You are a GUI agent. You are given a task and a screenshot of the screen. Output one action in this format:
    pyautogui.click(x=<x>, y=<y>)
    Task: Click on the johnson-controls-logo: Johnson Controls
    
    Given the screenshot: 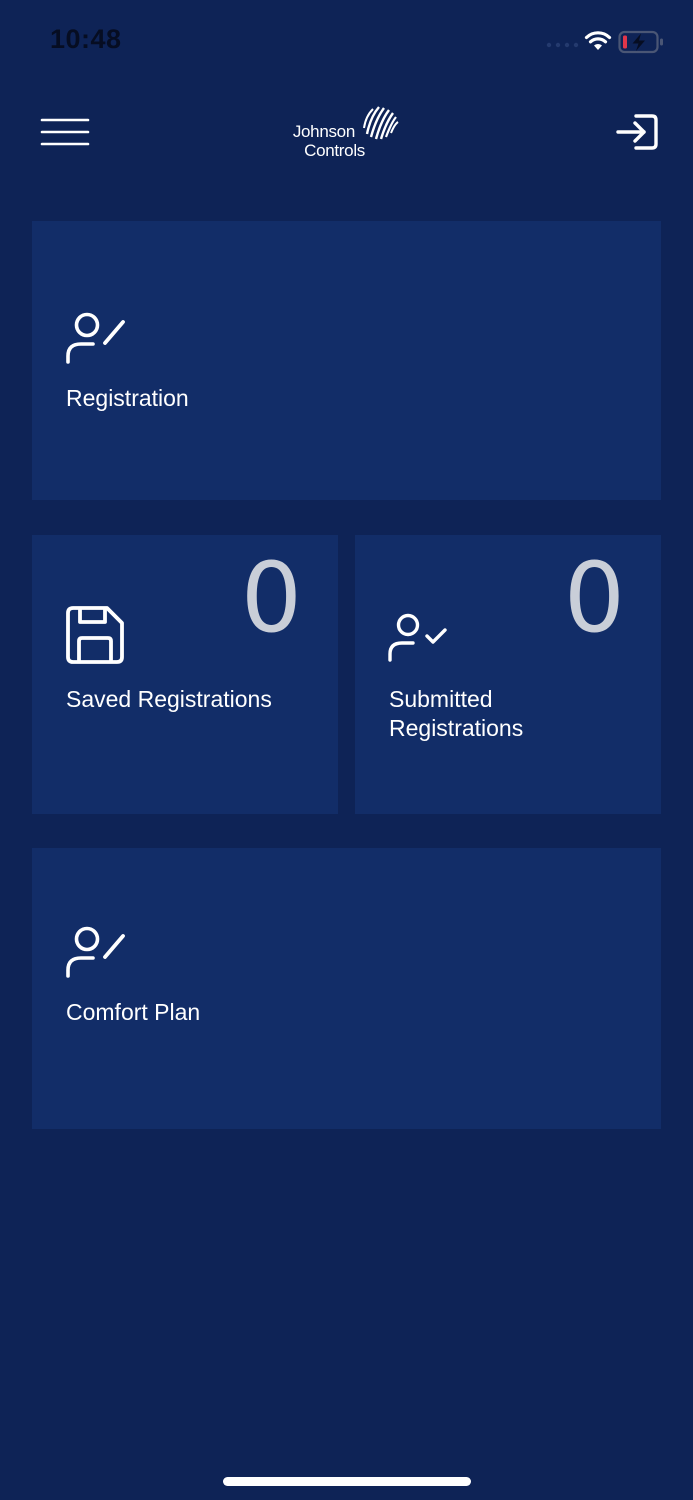 What is the action you would take?
    pyautogui.click(x=343, y=133)
    